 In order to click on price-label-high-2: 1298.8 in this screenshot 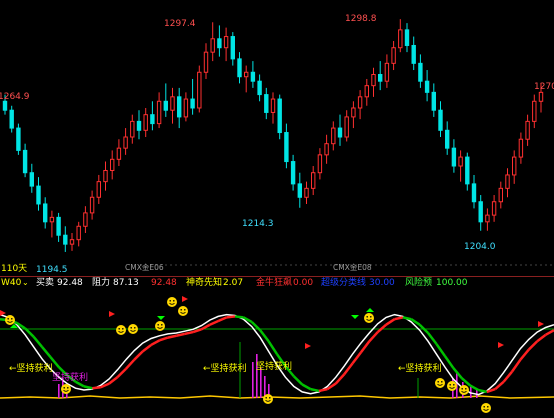, I will do `click(361, 19)`.